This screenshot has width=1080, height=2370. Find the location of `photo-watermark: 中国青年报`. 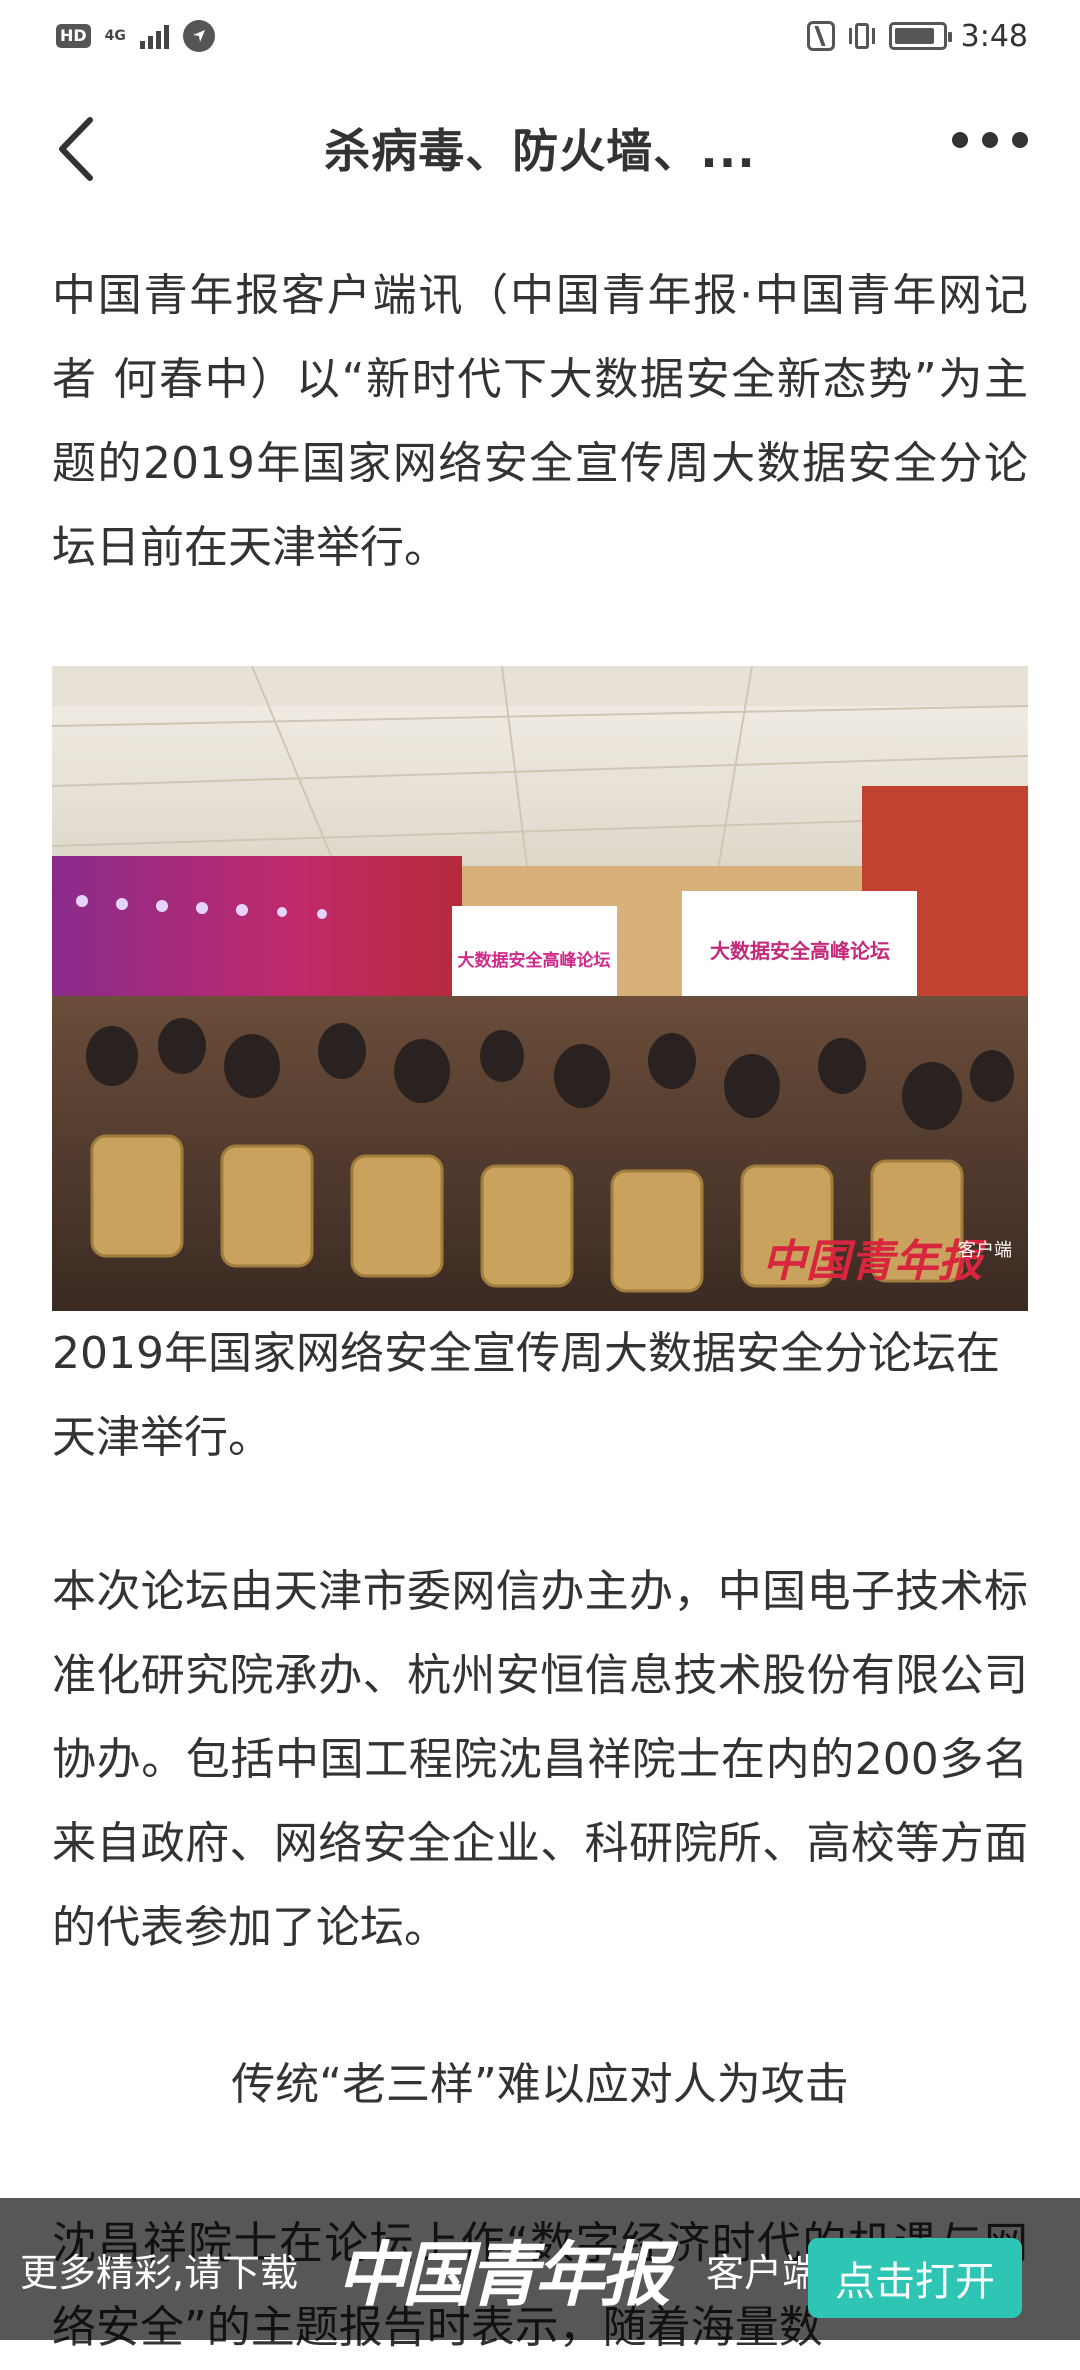

photo-watermark: 中国青年报 is located at coordinates (875, 1261).